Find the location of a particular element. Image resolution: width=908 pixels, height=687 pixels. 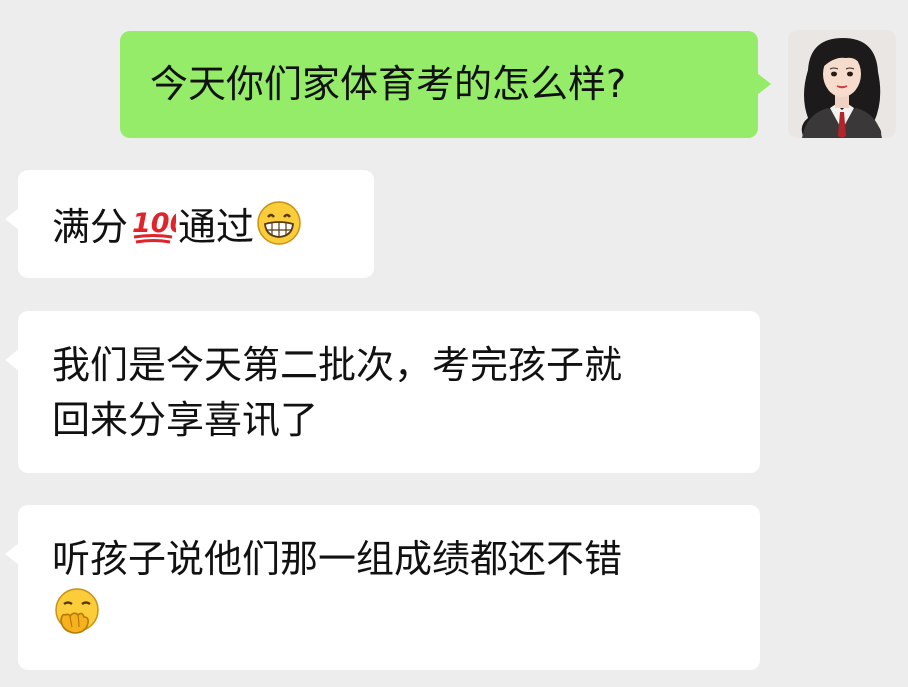

woman-portrait-avatar-icon is located at coordinates (842, 84).